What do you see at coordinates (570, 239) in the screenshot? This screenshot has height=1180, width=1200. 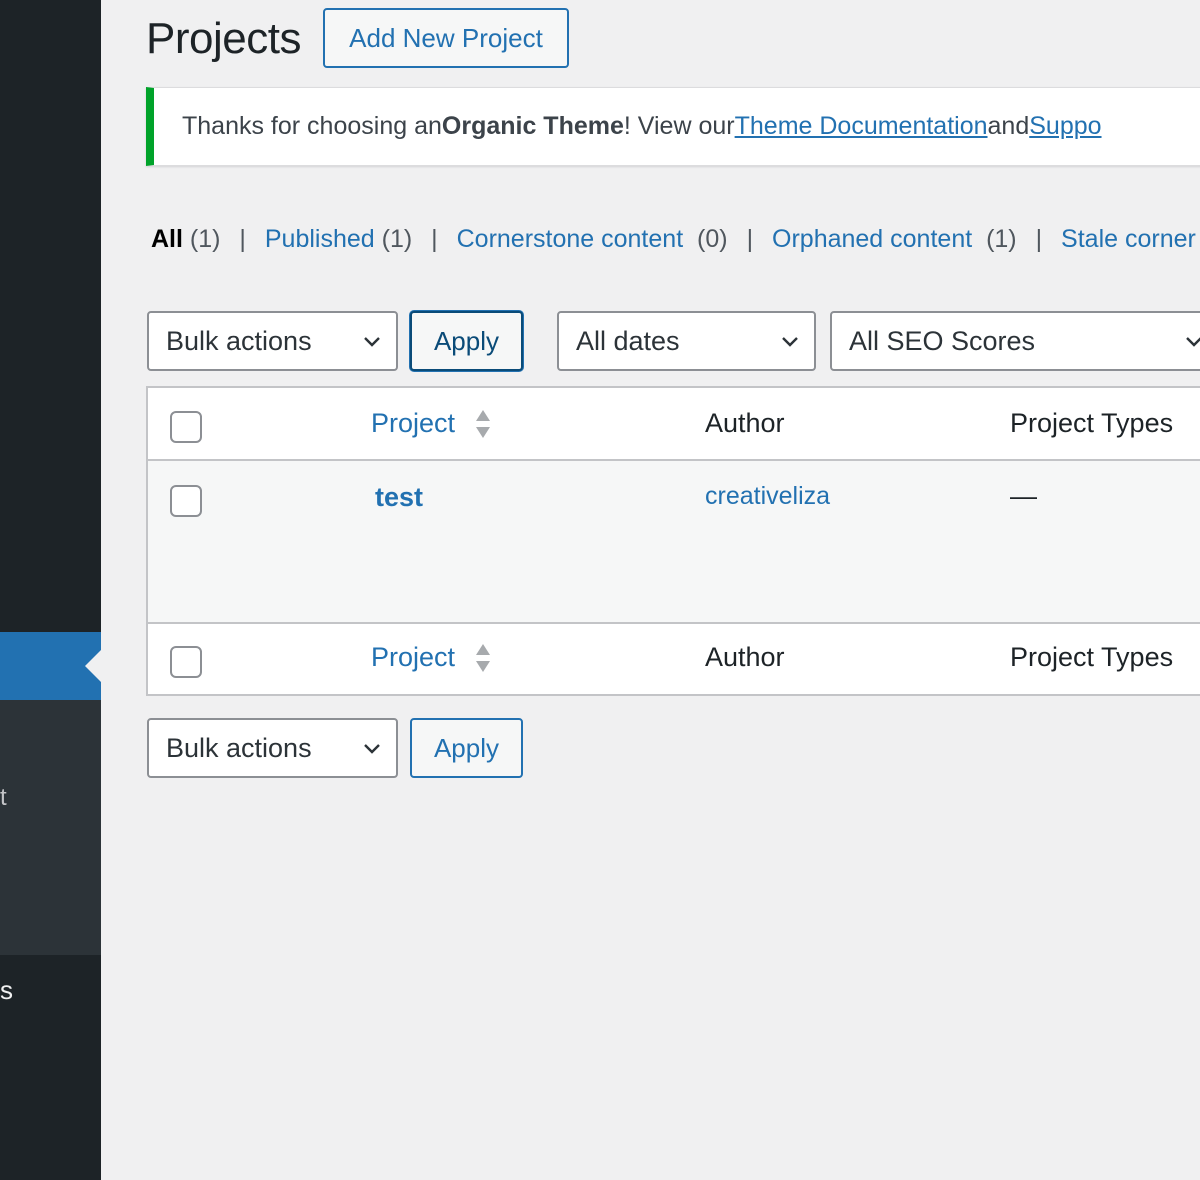 I see `view-cornerstone: Cornerstone content` at bounding box center [570, 239].